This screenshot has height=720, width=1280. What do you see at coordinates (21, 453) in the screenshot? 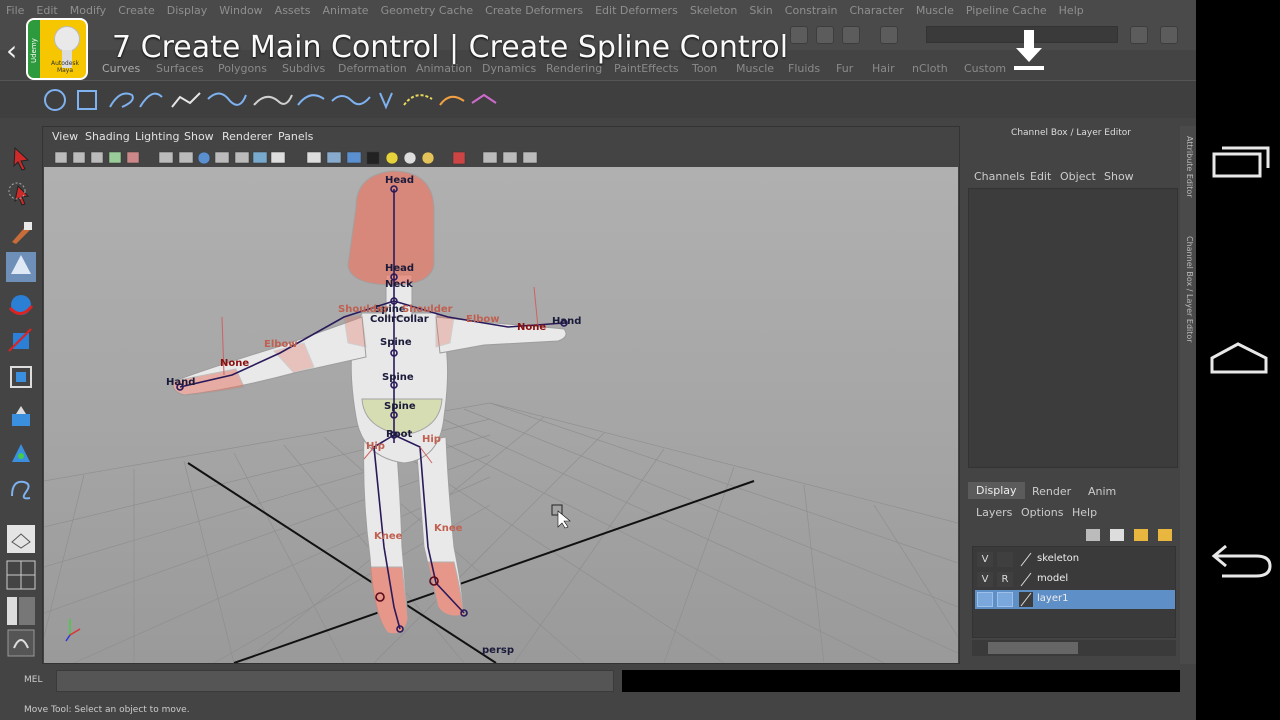
I see `last-tool-icon` at bounding box center [21, 453].